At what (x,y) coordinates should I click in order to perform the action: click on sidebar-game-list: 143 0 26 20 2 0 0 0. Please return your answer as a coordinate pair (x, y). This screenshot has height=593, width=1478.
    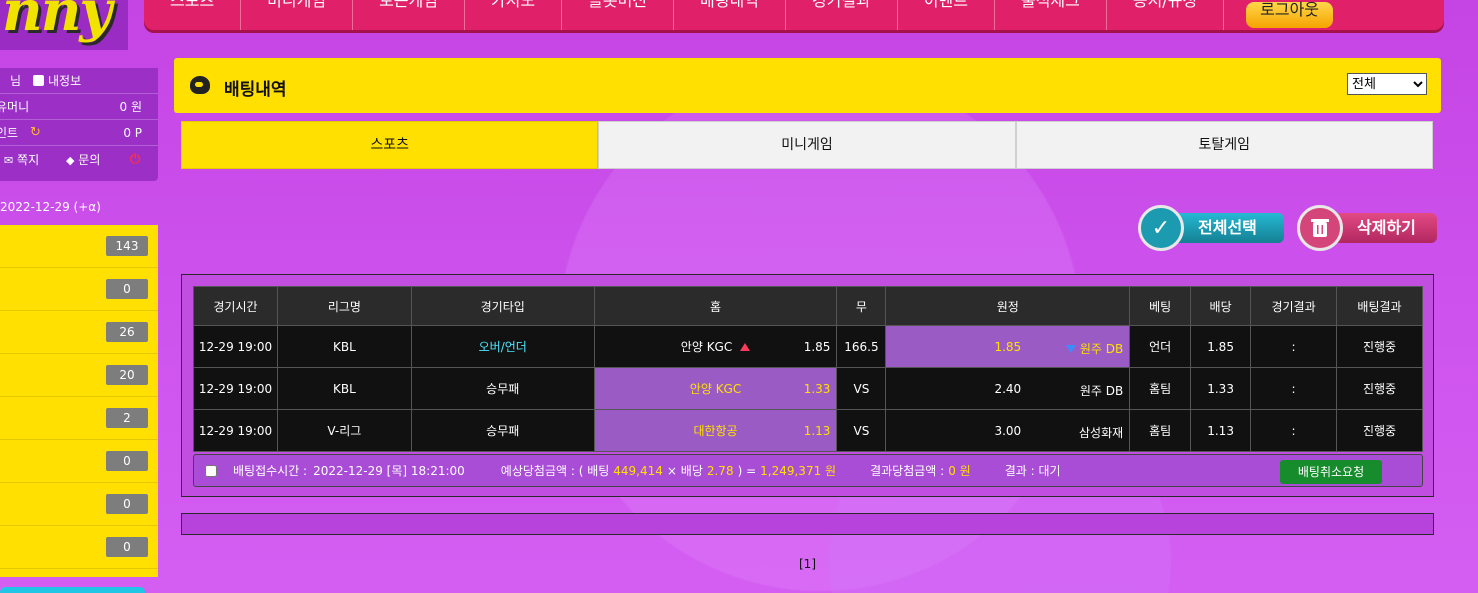
    Looking at the image, I should click on (79, 401).